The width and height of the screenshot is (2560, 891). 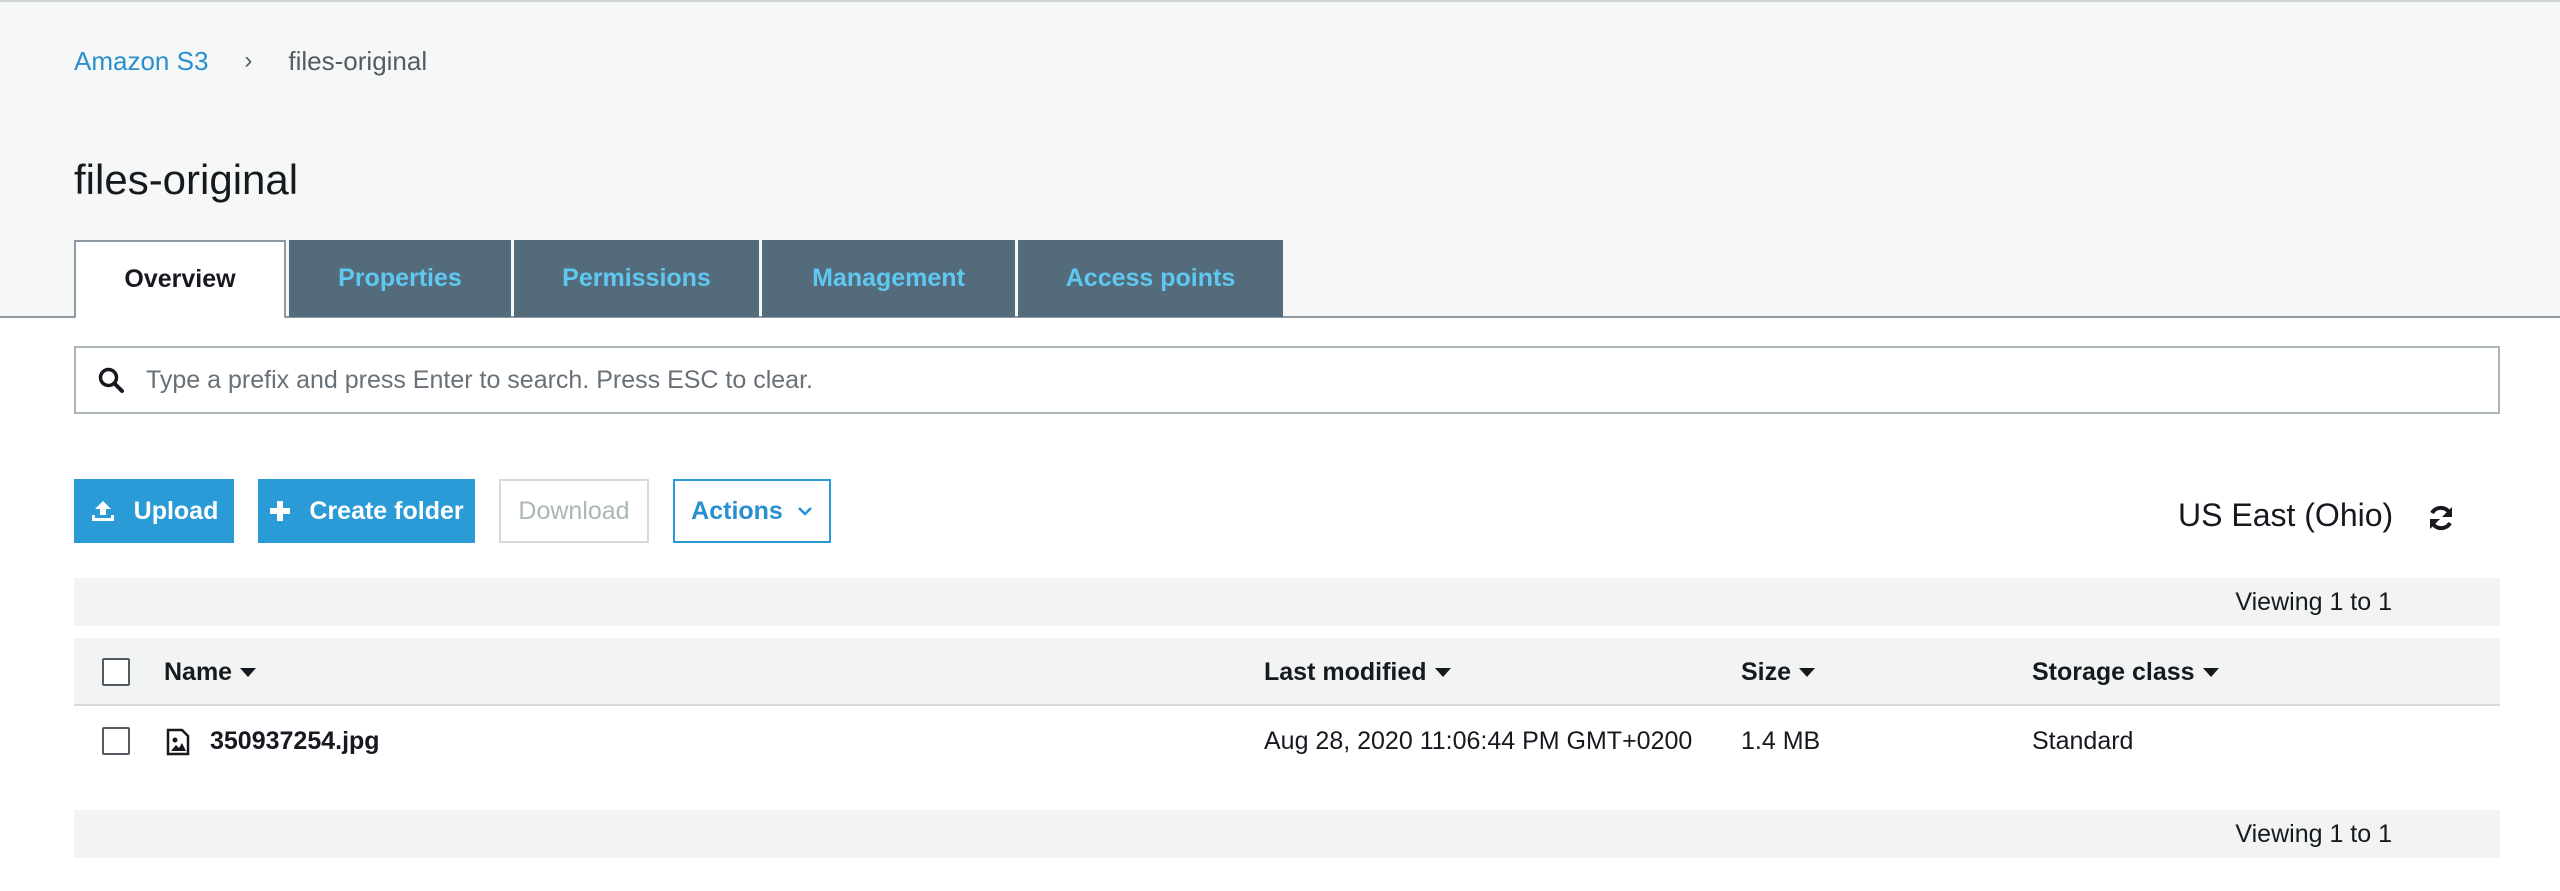 I want to click on breadcrumb: Amazon S3 › files-original, so click(x=250, y=61).